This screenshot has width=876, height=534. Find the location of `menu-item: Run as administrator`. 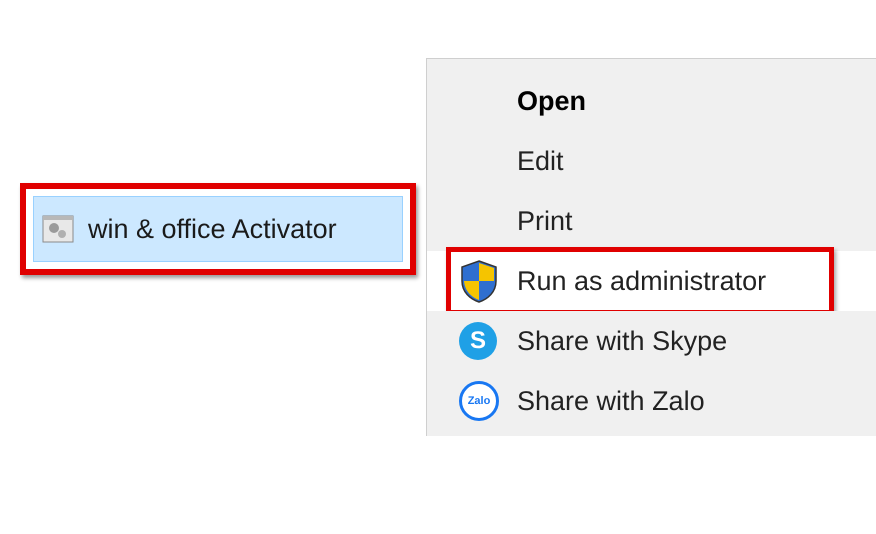

menu-item: Run as administrator is located at coordinates (651, 281).